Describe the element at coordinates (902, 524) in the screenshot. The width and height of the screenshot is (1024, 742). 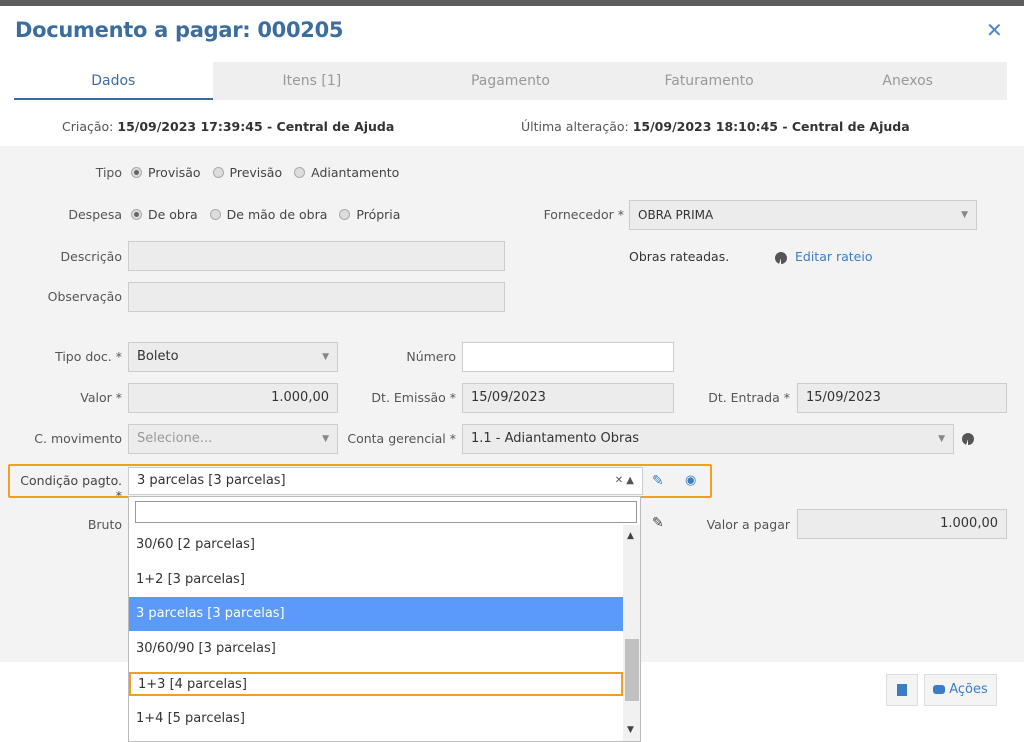
I see `valor-pagar-input: 1.000,00` at that location.